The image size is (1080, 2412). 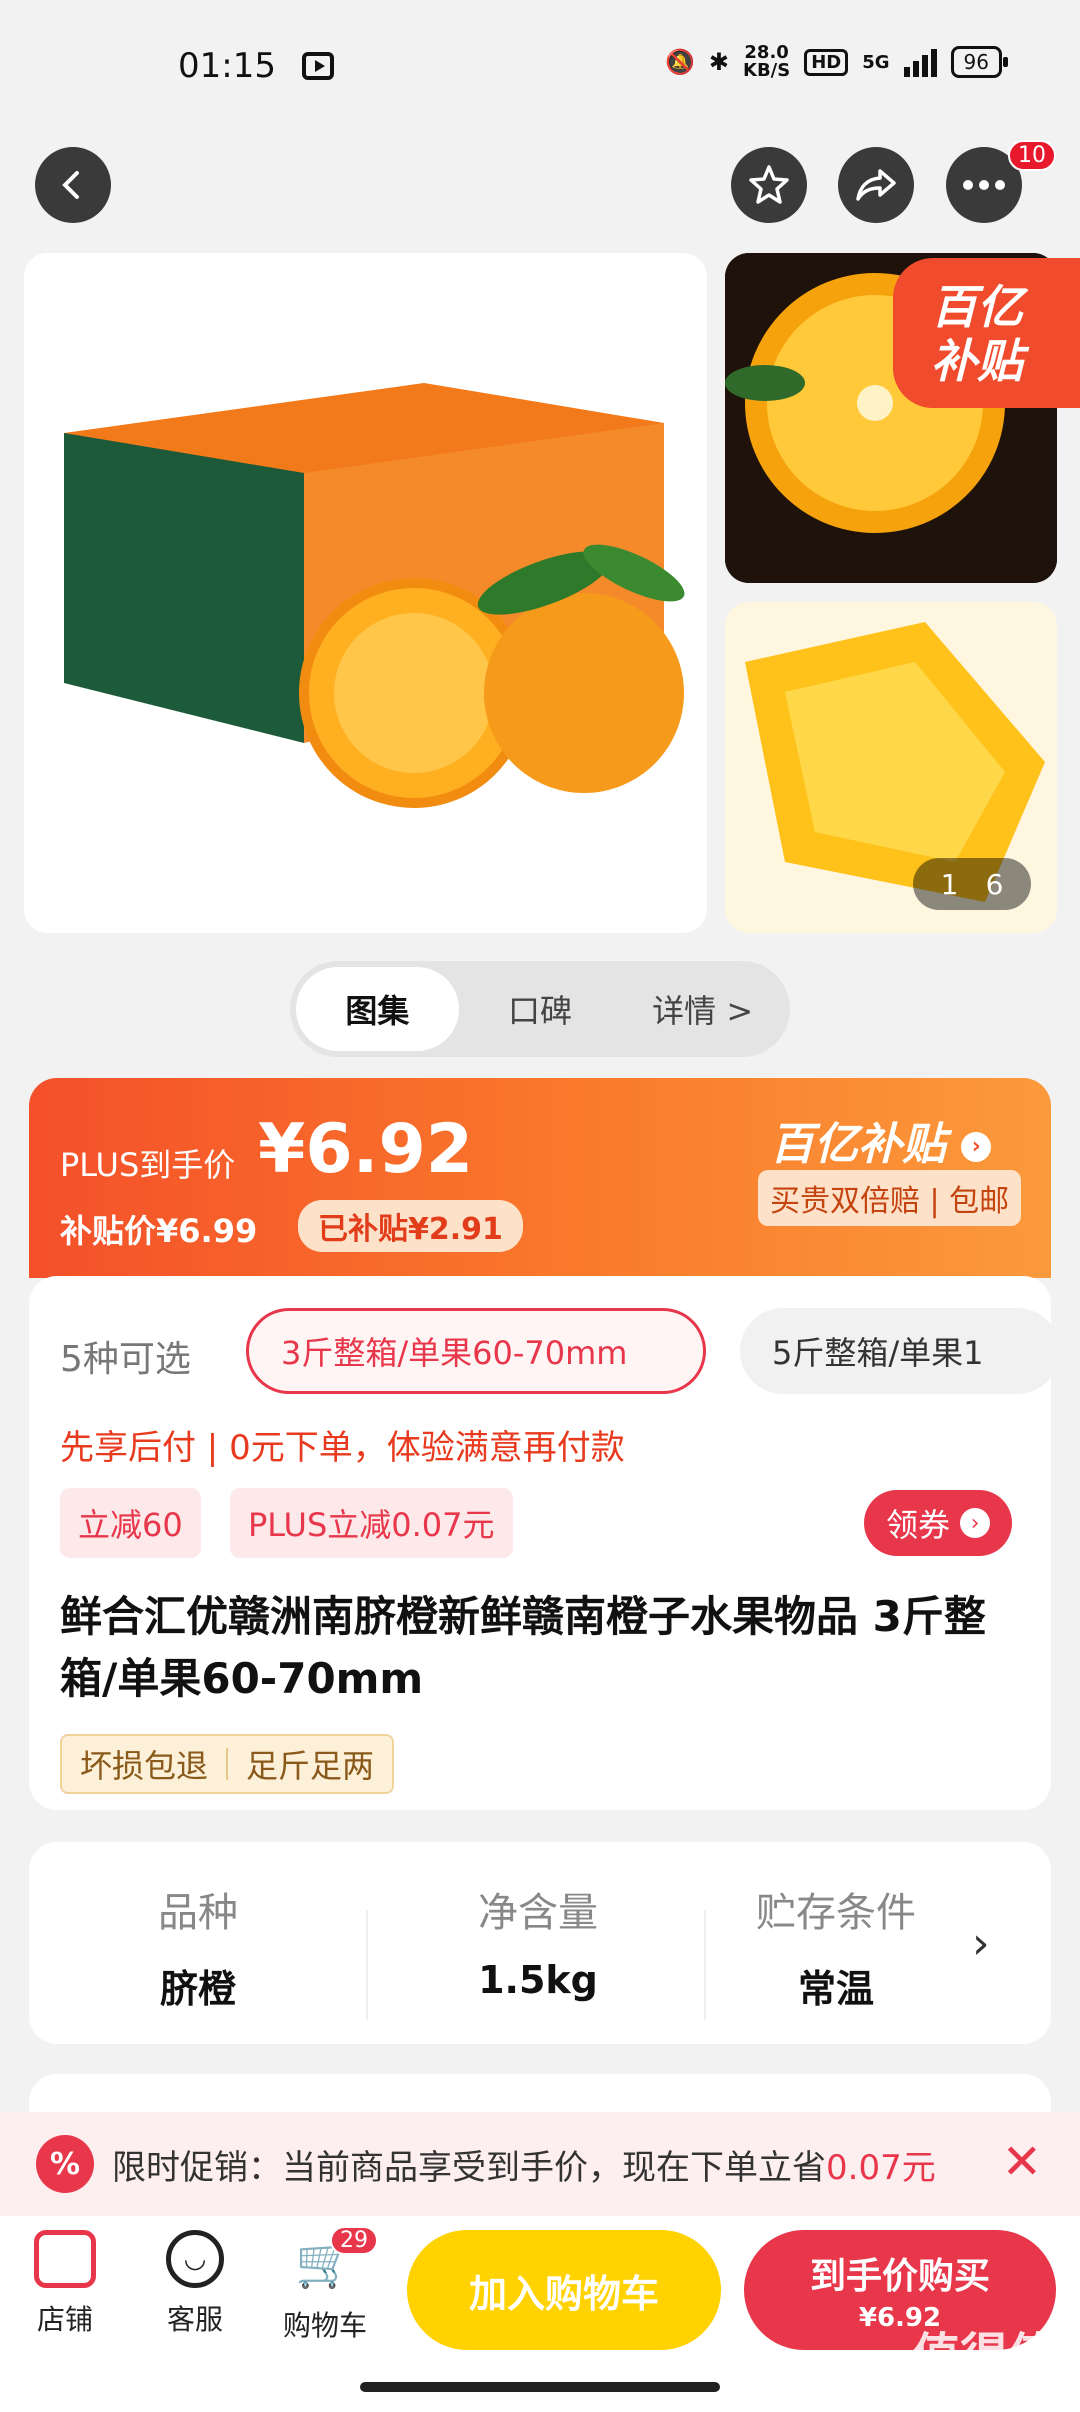 I want to click on media-tabs: 图集 口碑 详情 >, so click(x=540, y=1009).